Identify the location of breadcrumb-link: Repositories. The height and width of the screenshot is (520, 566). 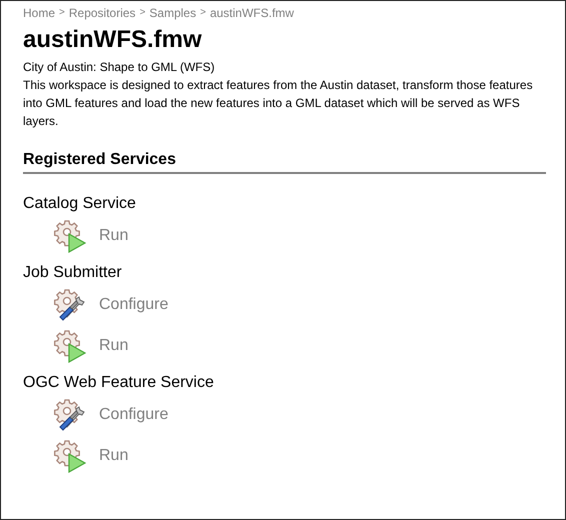
(102, 13).